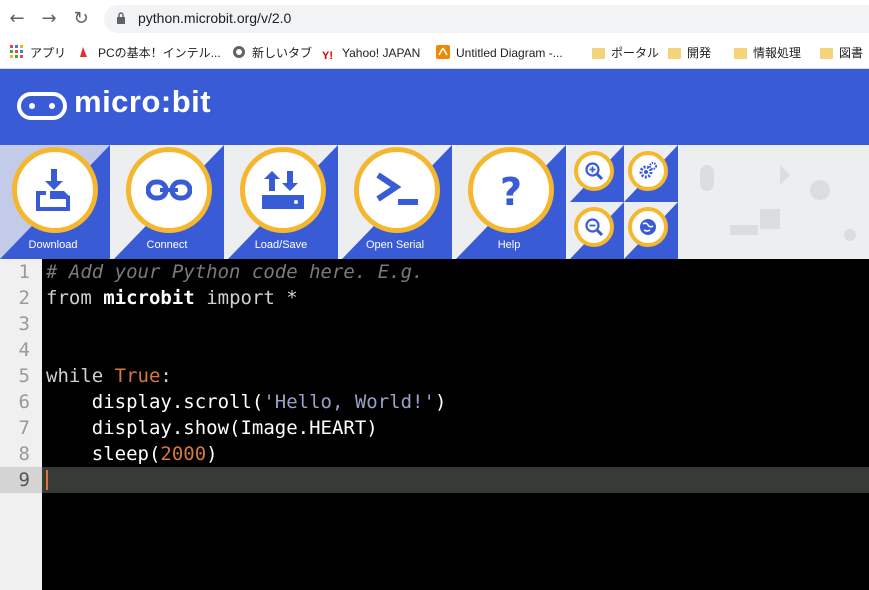  What do you see at coordinates (434, 480) in the screenshot?
I see `active-code-line: 9` at bounding box center [434, 480].